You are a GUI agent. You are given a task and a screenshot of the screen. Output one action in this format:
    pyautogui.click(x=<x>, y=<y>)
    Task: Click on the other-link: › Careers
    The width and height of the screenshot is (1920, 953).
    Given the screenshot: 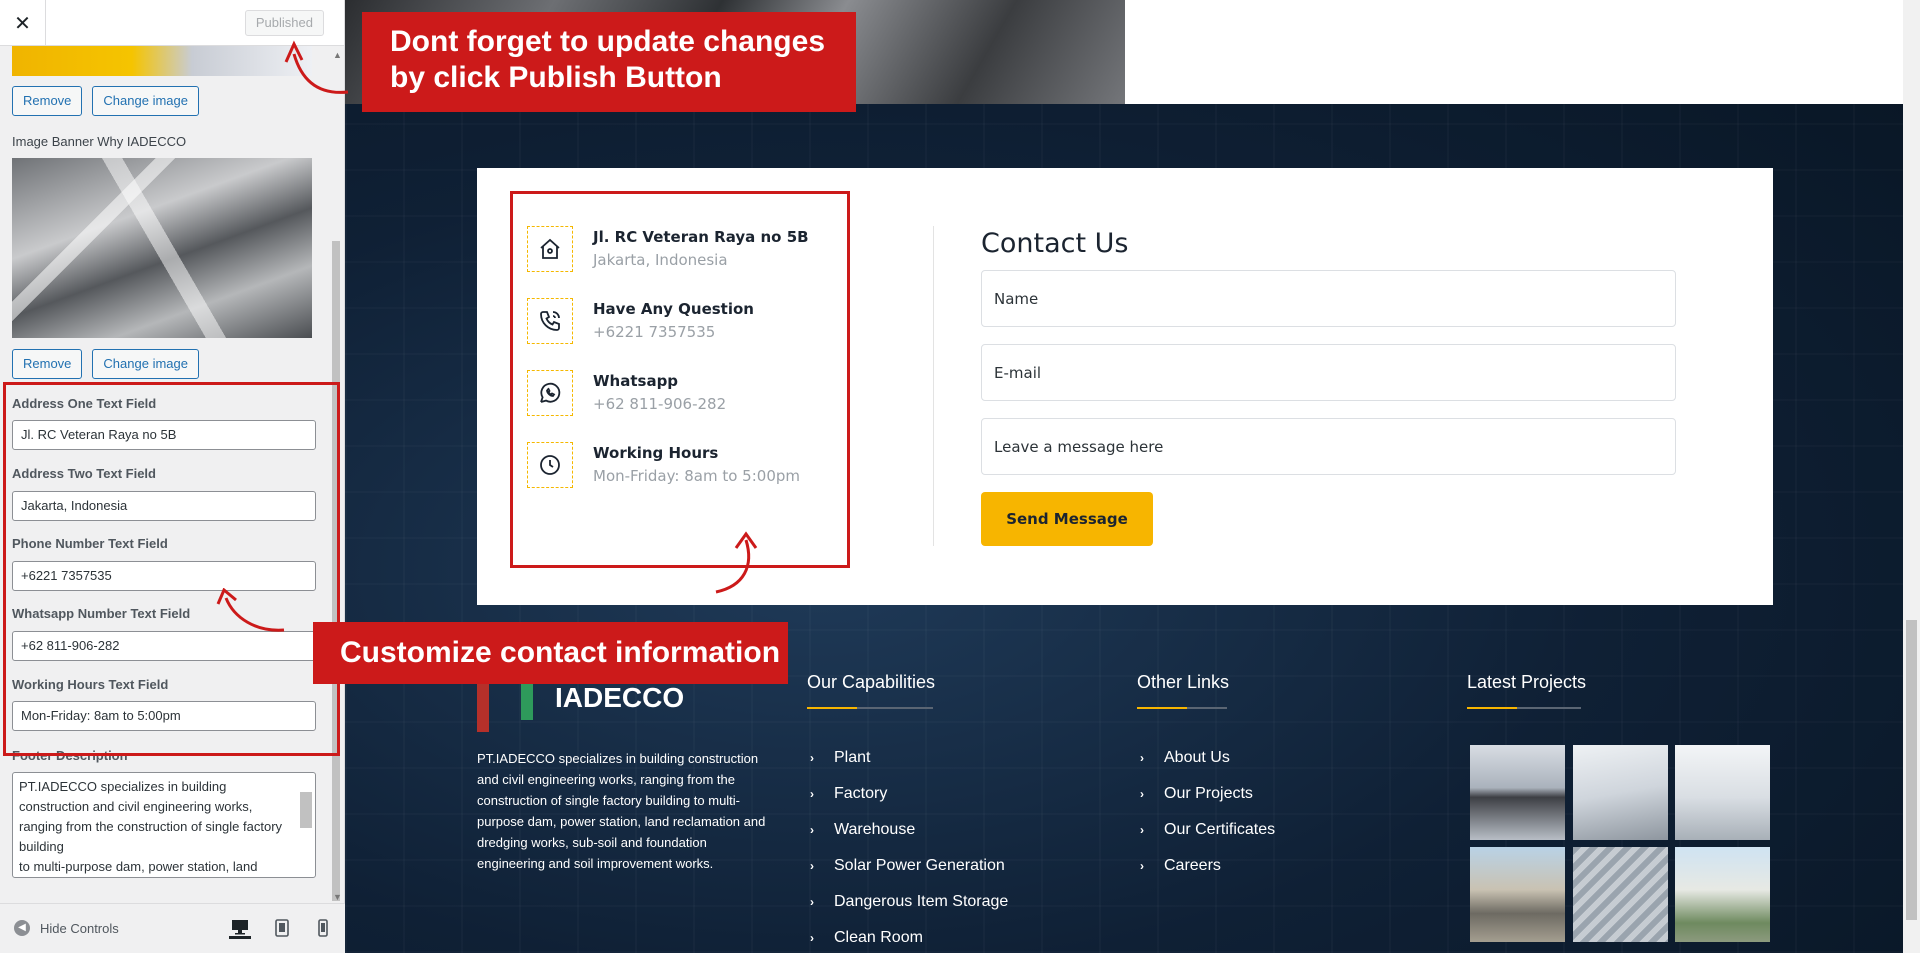 What is the action you would take?
    pyautogui.click(x=1180, y=866)
    